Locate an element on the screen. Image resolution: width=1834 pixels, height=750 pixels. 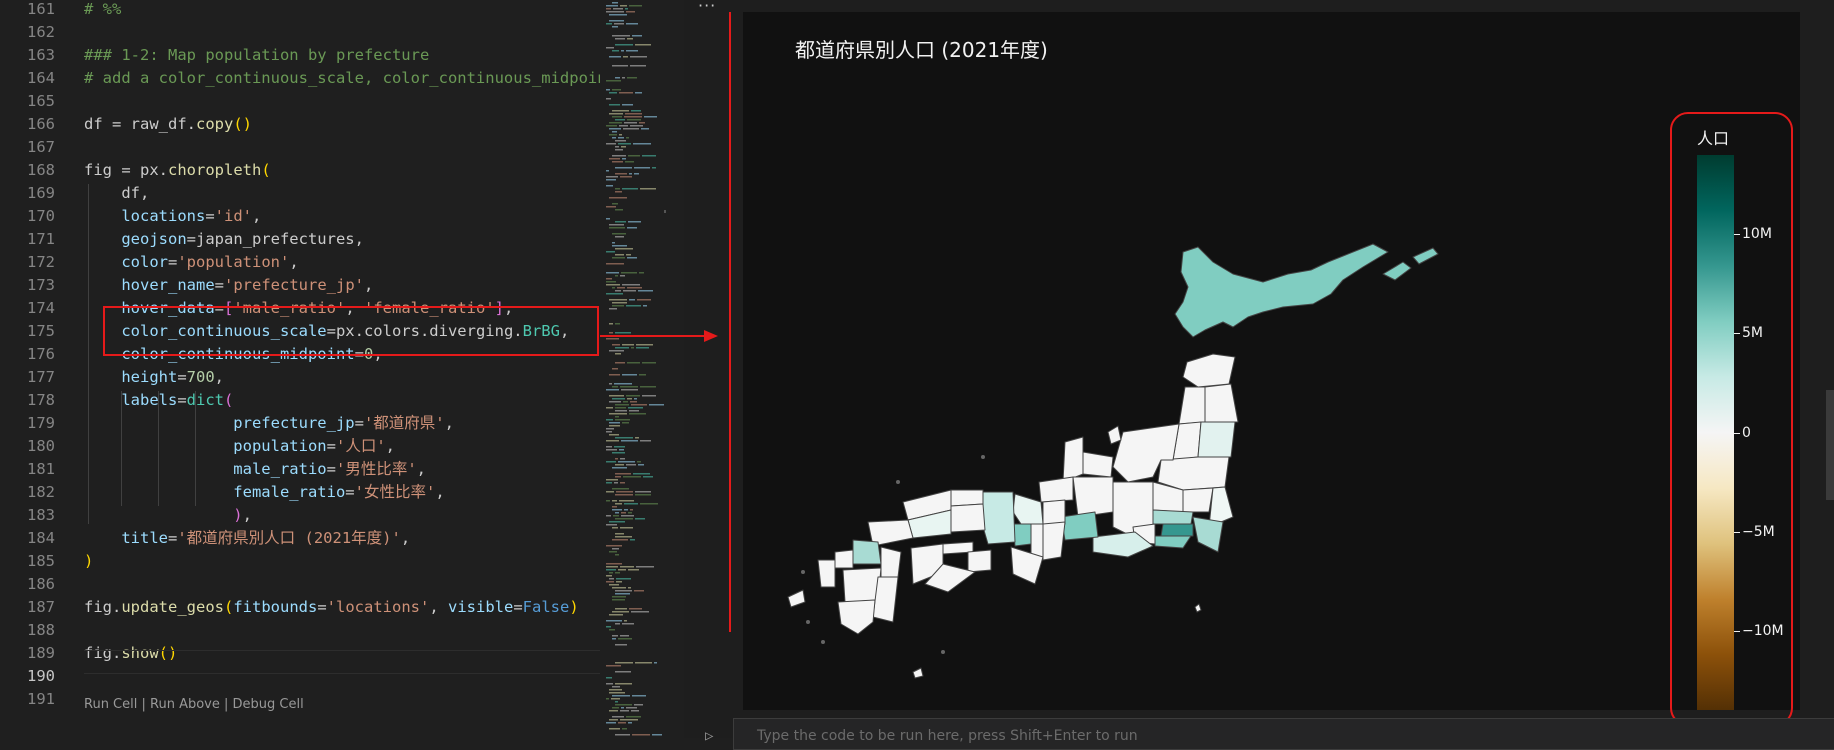
code-token: visible is located at coordinates (481, 607).